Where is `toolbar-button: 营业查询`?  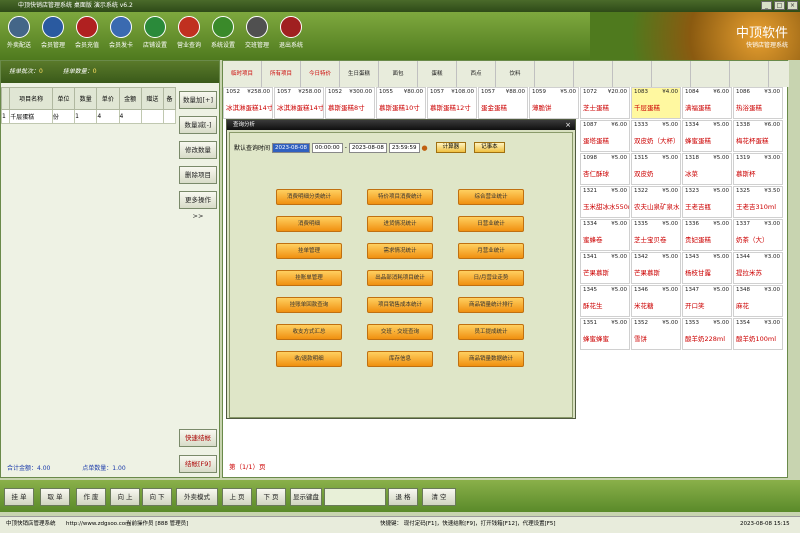 toolbar-button: 营业查询 is located at coordinates (189, 32).